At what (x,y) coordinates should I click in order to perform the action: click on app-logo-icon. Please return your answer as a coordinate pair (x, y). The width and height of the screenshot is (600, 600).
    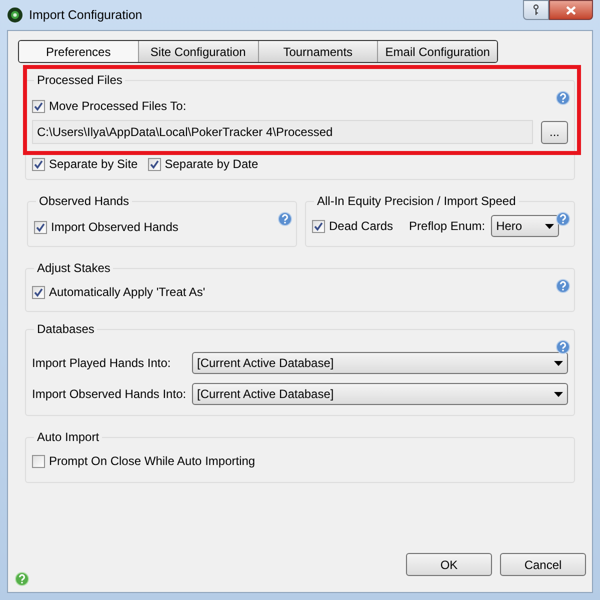
    Looking at the image, I should click on (15, 15).